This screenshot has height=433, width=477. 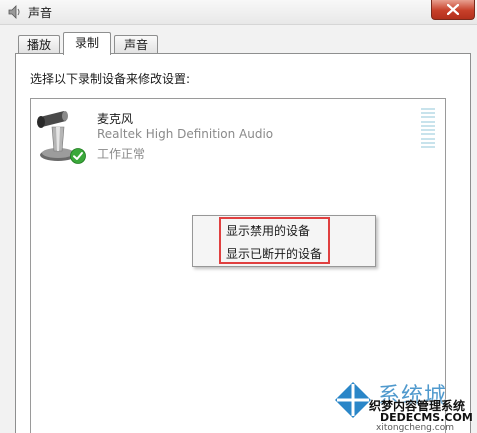 What do you see at coordinates (87, 43) in the screenshot?
I see `tab-recording: 录制` at bounding box center [87, 43].